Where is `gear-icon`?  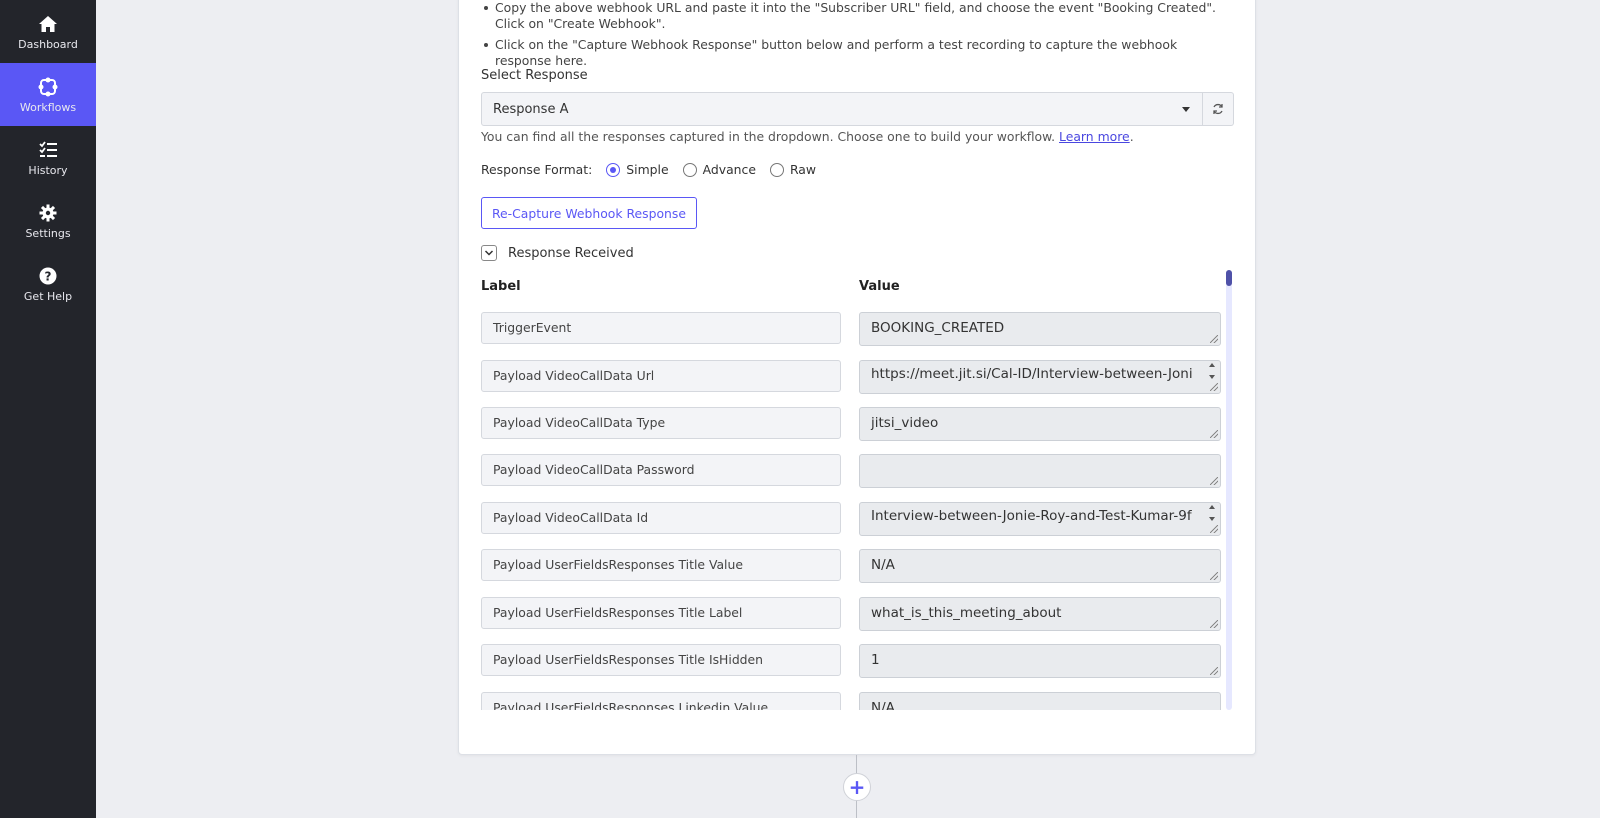 gear-icon is located at coordinates (48, 213).